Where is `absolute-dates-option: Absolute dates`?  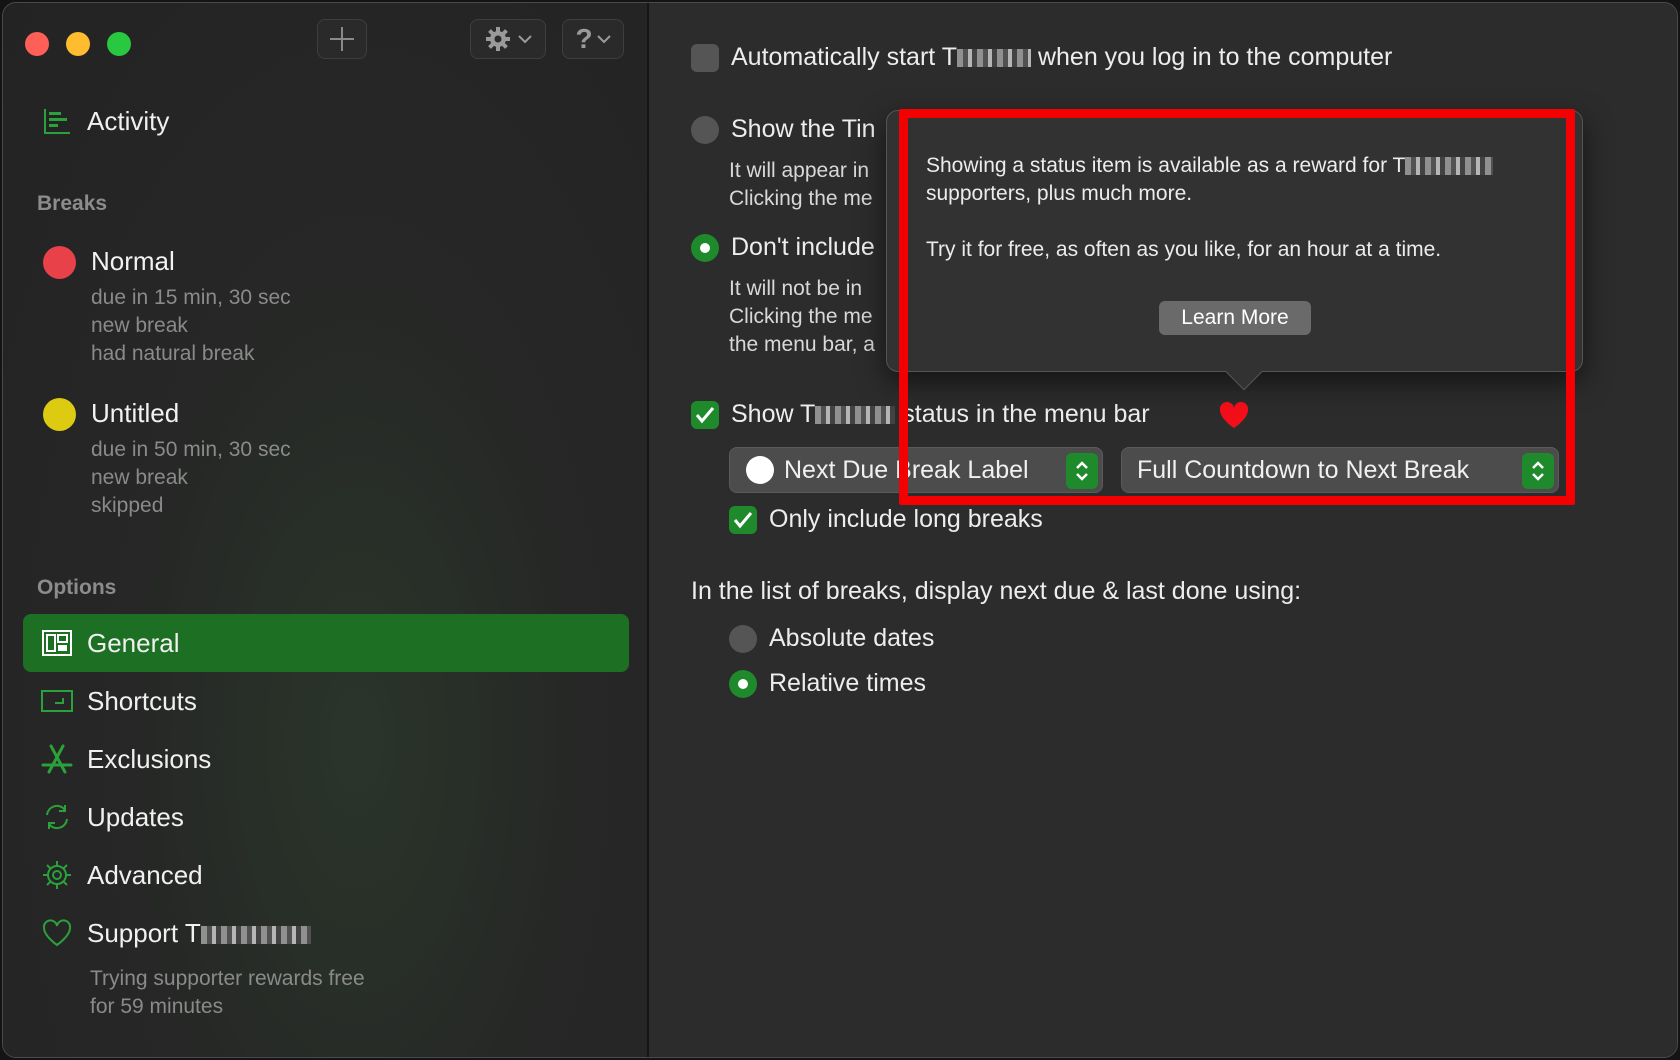
absolute-dates-option: Absolute dates is located at coordinates (831, 638).